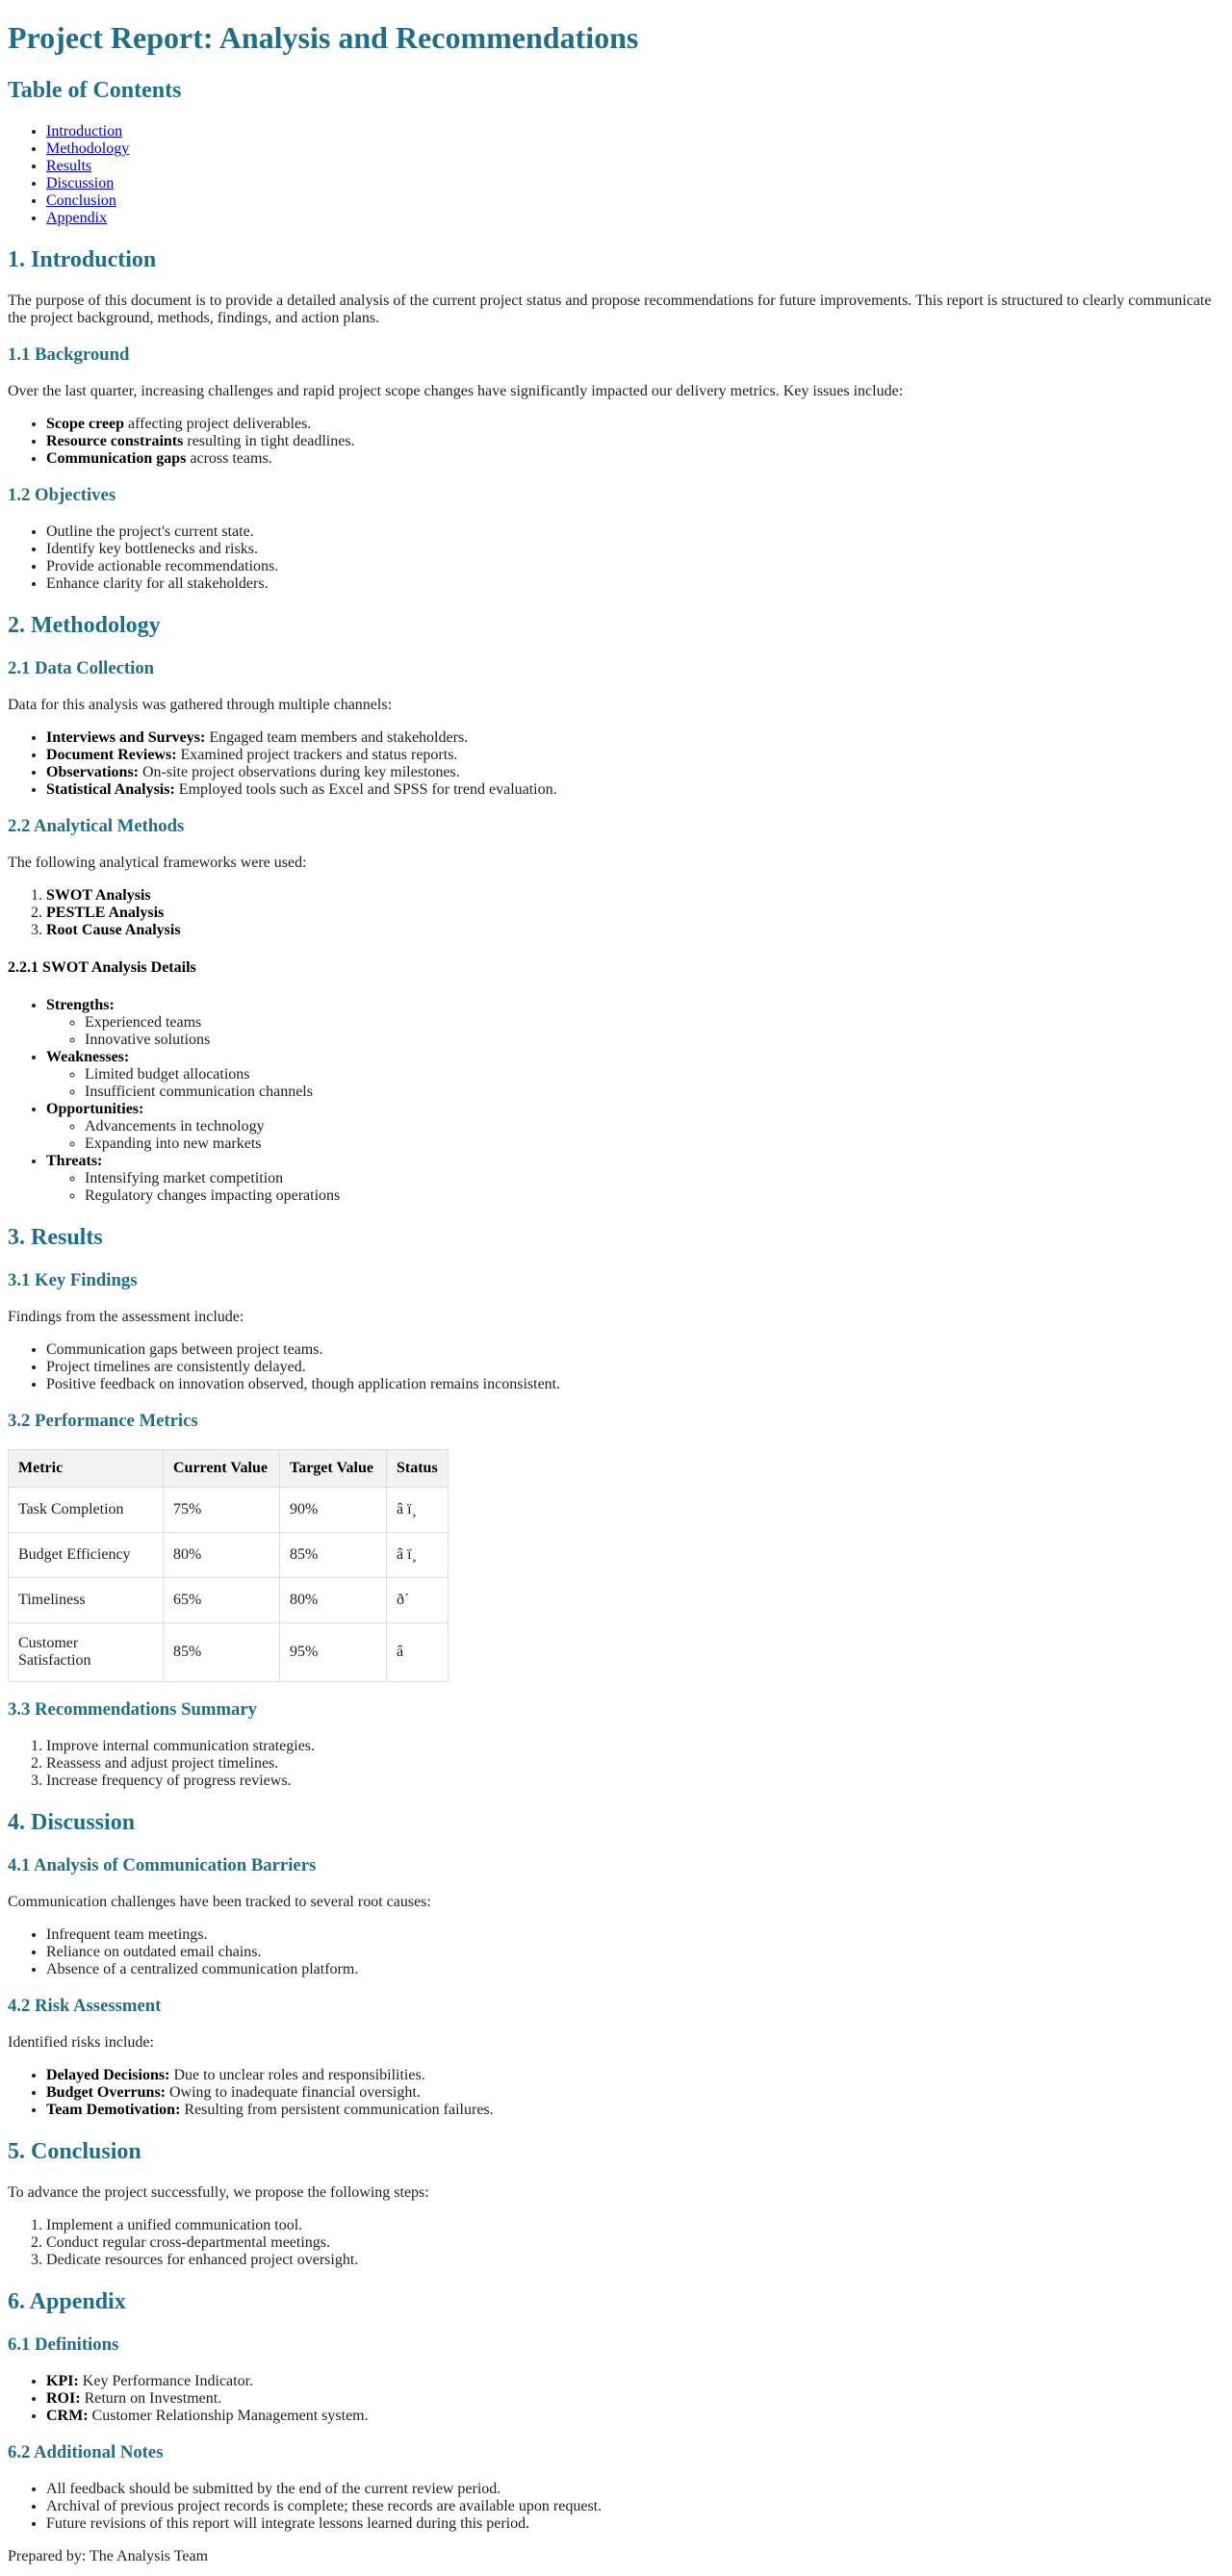 The image size is (1232, 2576). I want to click on term: CRM:, so click(67, 2416).